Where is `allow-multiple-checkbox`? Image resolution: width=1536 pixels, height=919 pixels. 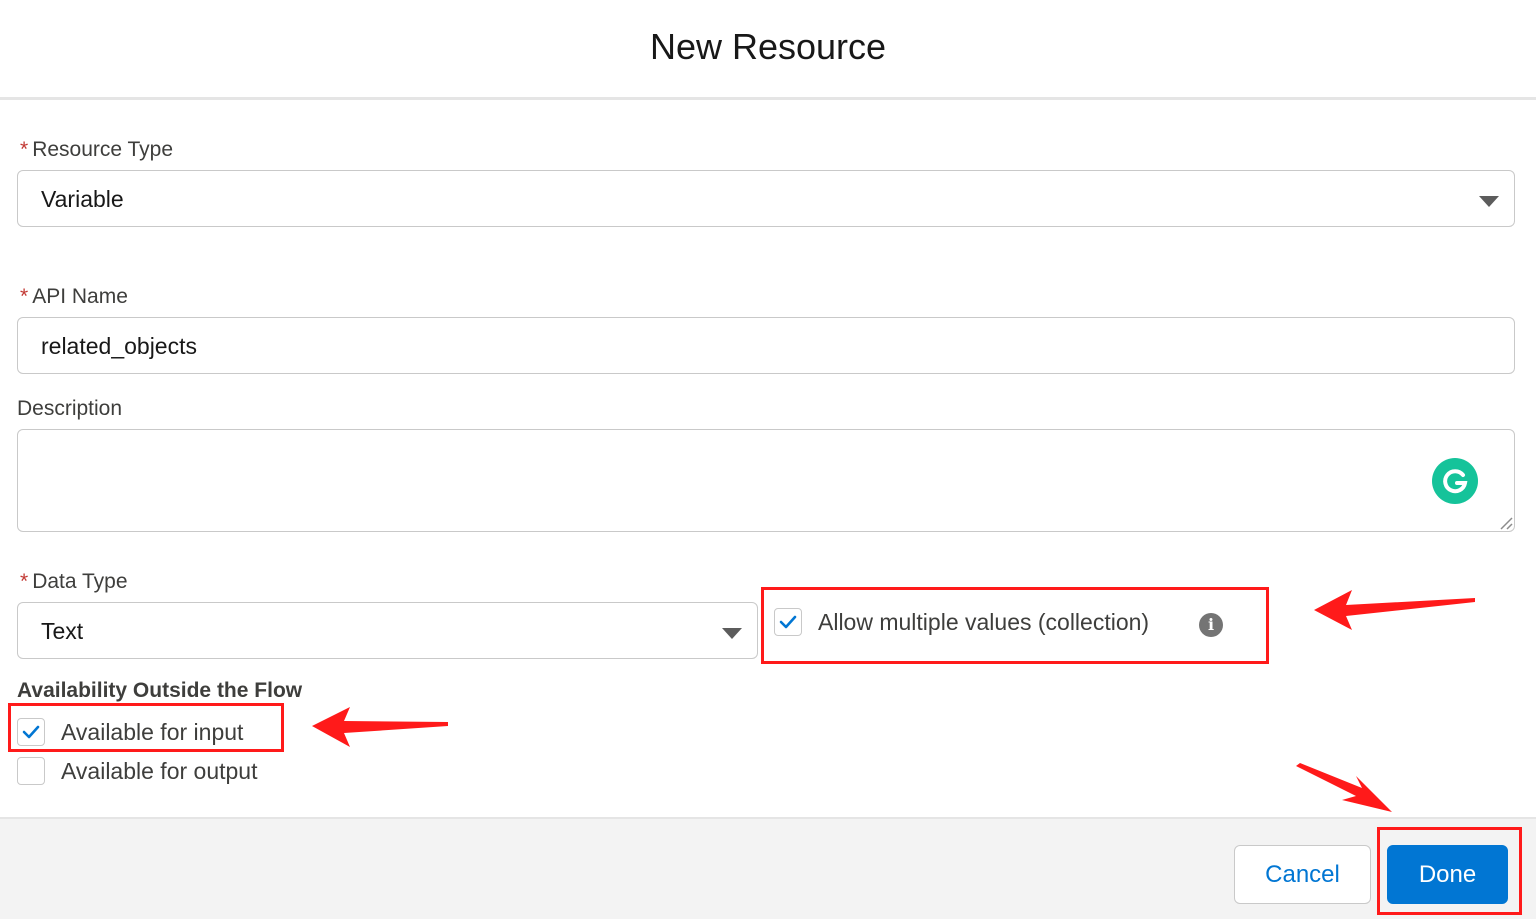 allow-multiple-checkbox is located at coordinates (788, 622).